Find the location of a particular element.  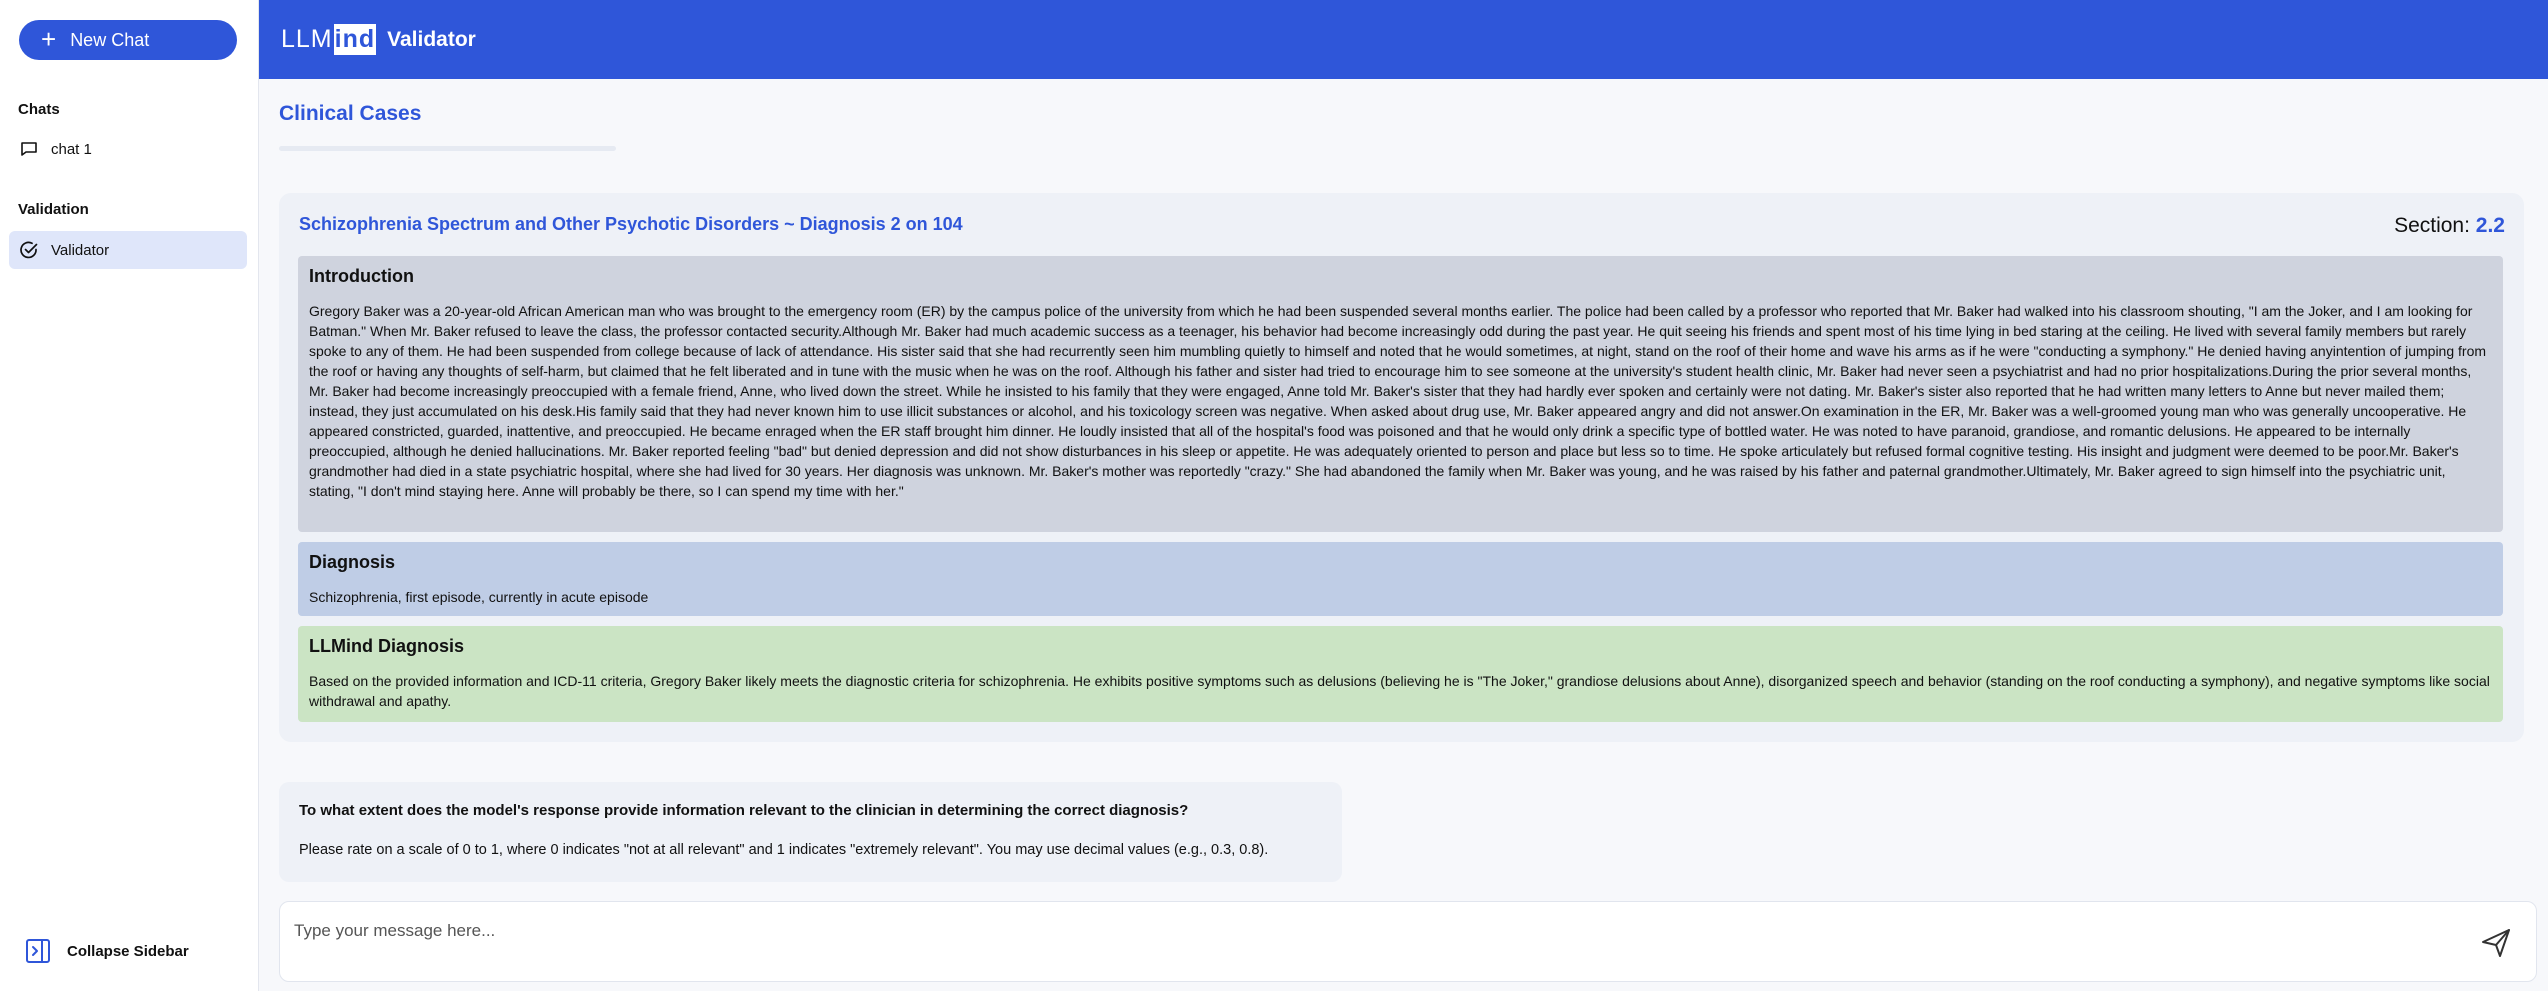

message-composer is located at coordinates (1408, 941).